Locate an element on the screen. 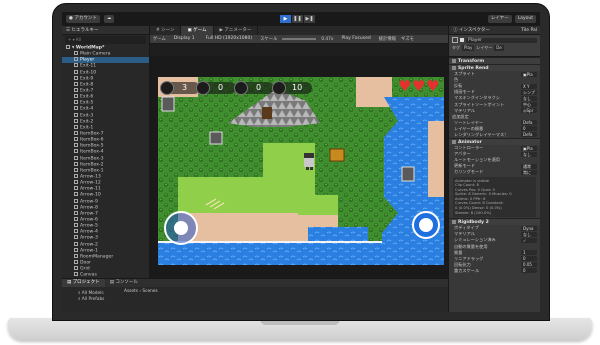 This screenshot has height=345, width=600. field-value: 中心 is located at coordinates (529, 105).